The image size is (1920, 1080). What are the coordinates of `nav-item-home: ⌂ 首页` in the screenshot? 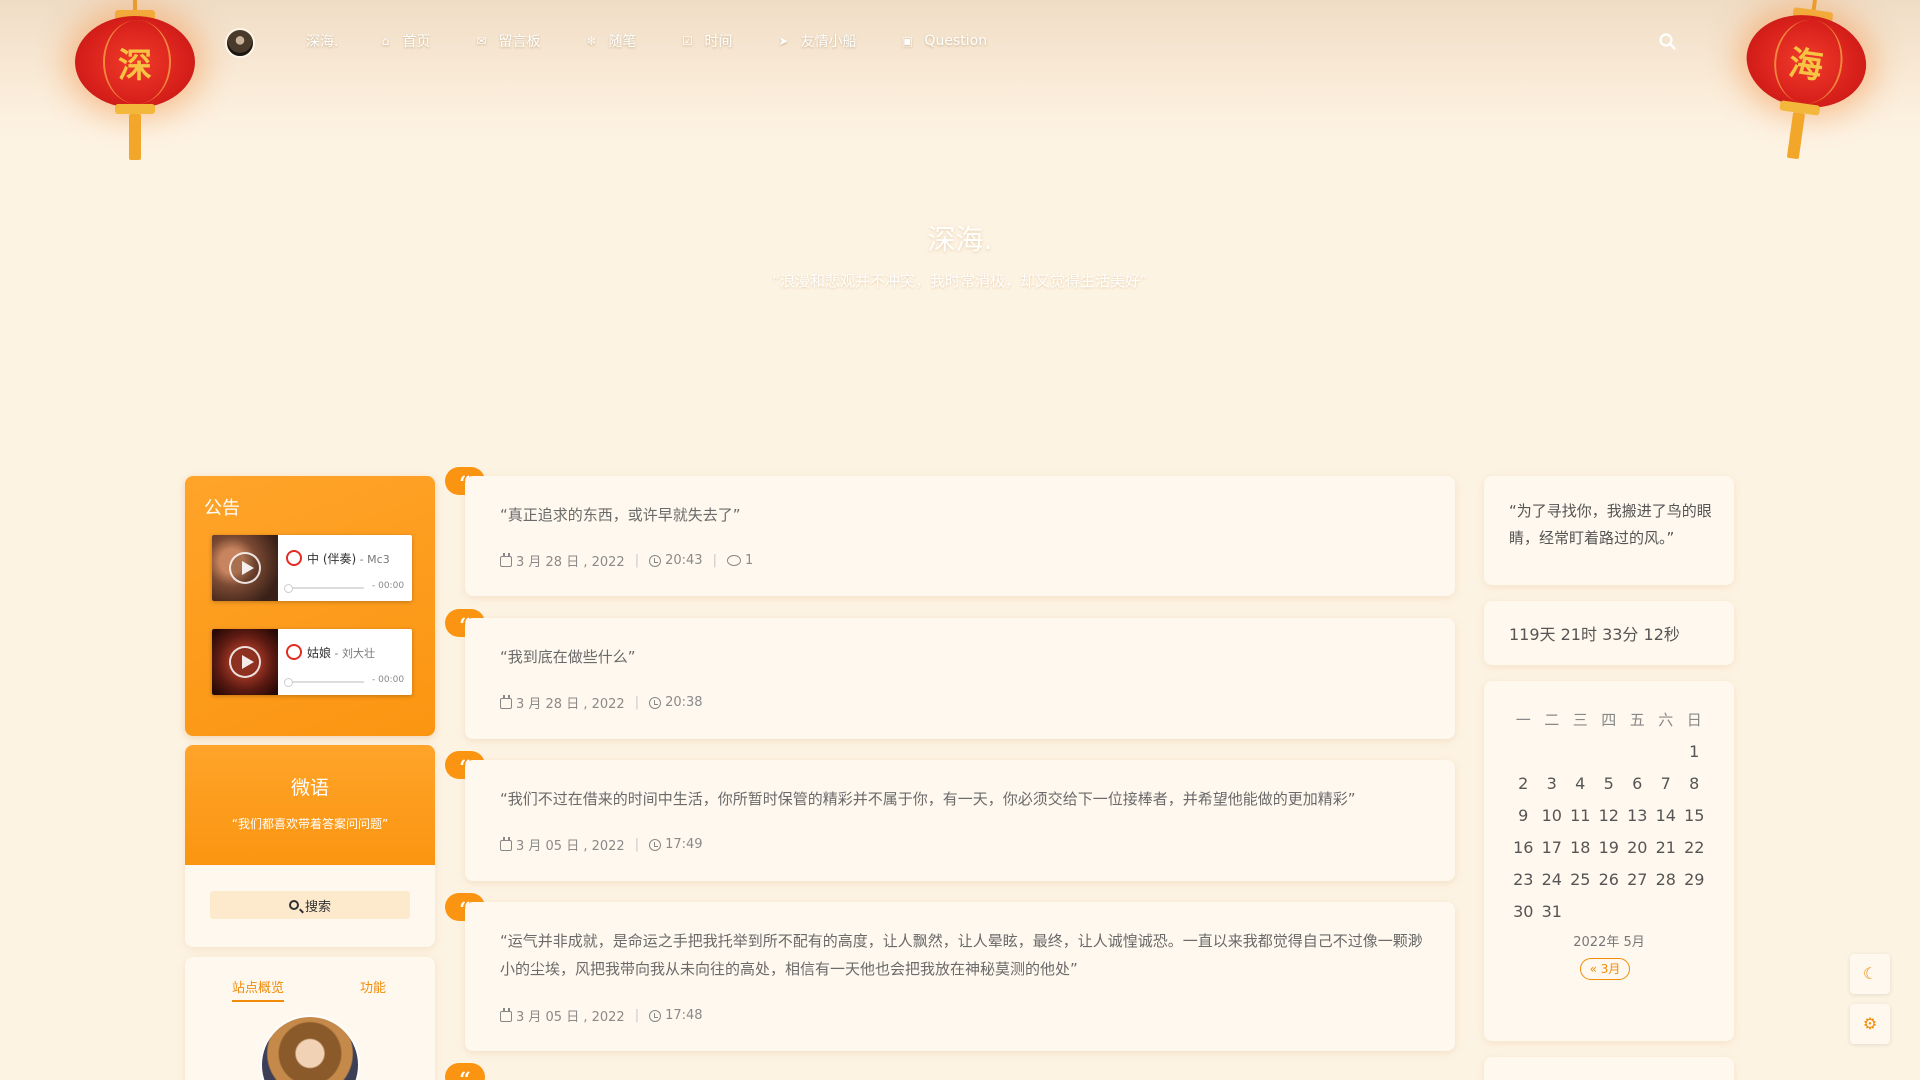 It's located at (404, 41).